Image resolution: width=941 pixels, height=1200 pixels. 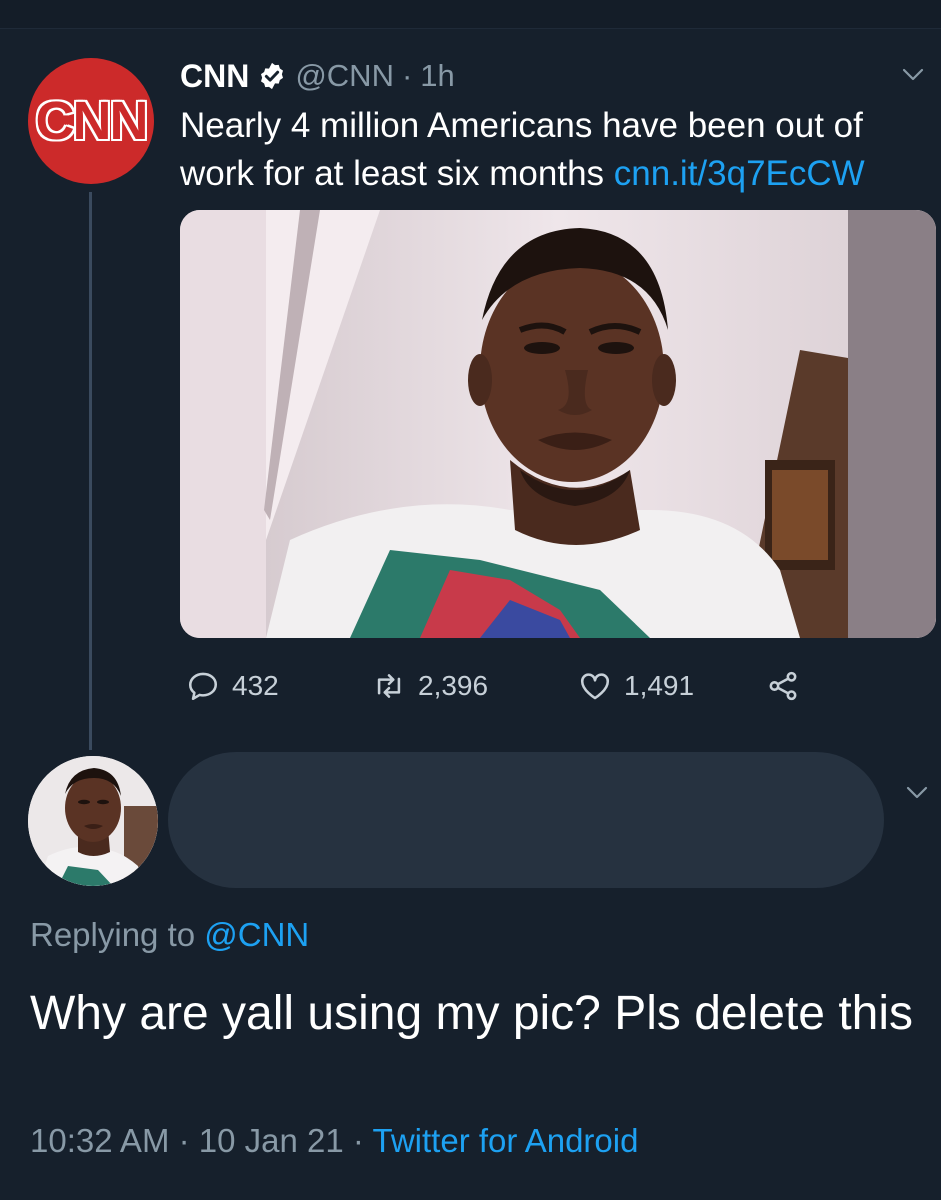 I want to click on tweet-link: cnn.it/3q7EcCW, so click(x=739, y=173).